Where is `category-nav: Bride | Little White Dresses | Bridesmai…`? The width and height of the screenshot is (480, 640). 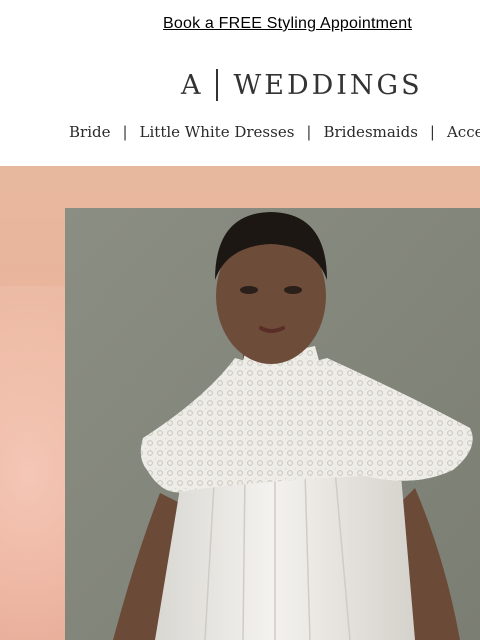 category-nav: Bride | Little White Dresses | Bridesmai… is located at coordinates (274, 132).